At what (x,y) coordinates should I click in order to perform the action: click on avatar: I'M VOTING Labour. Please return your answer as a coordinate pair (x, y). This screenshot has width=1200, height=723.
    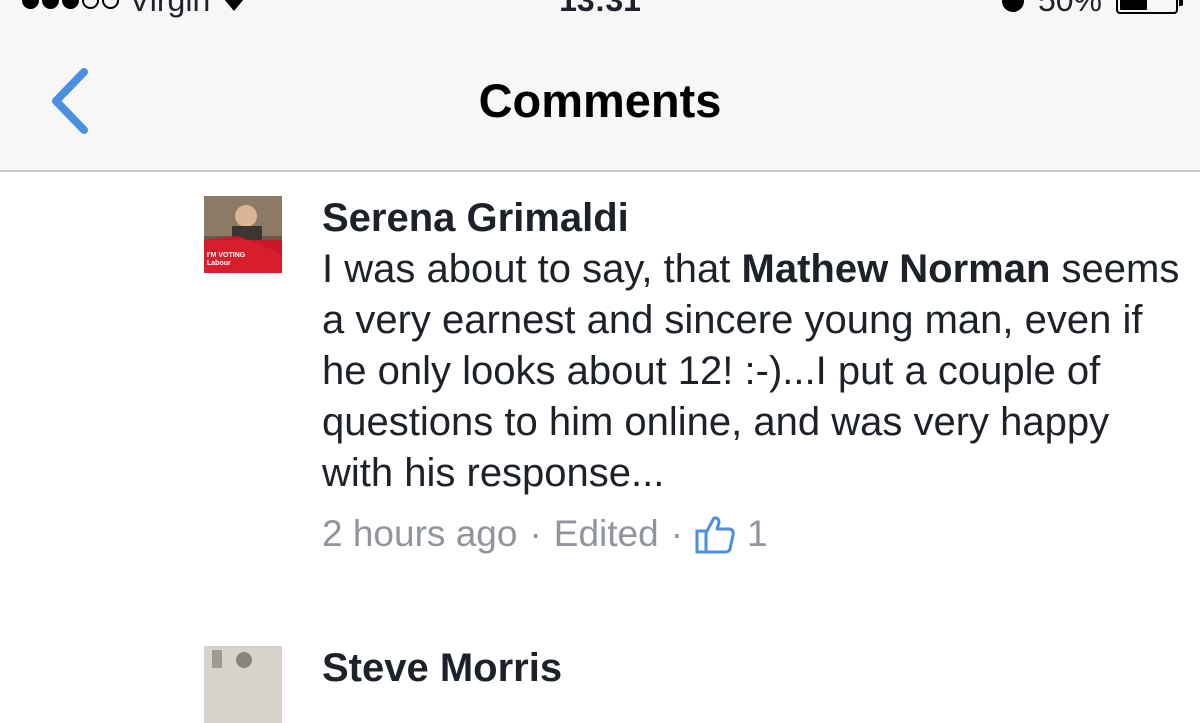
    Looking at the image, I should click on (243, 234).